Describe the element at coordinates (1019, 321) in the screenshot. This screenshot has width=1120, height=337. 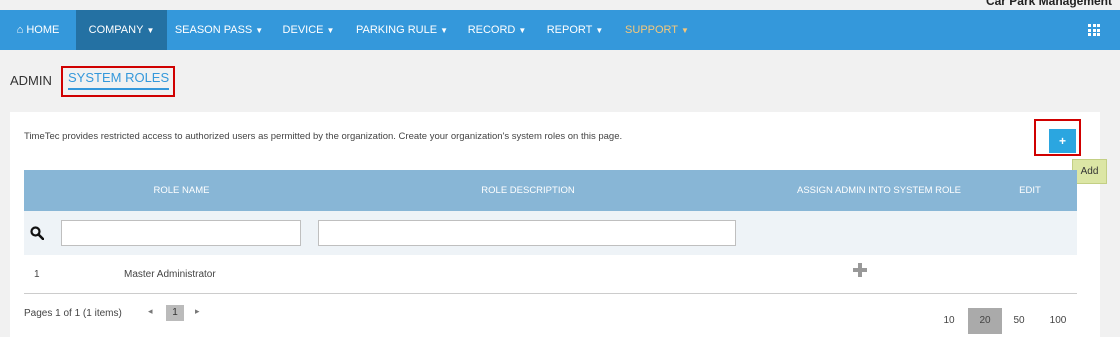
I see `page-size-50: 50` at that location.